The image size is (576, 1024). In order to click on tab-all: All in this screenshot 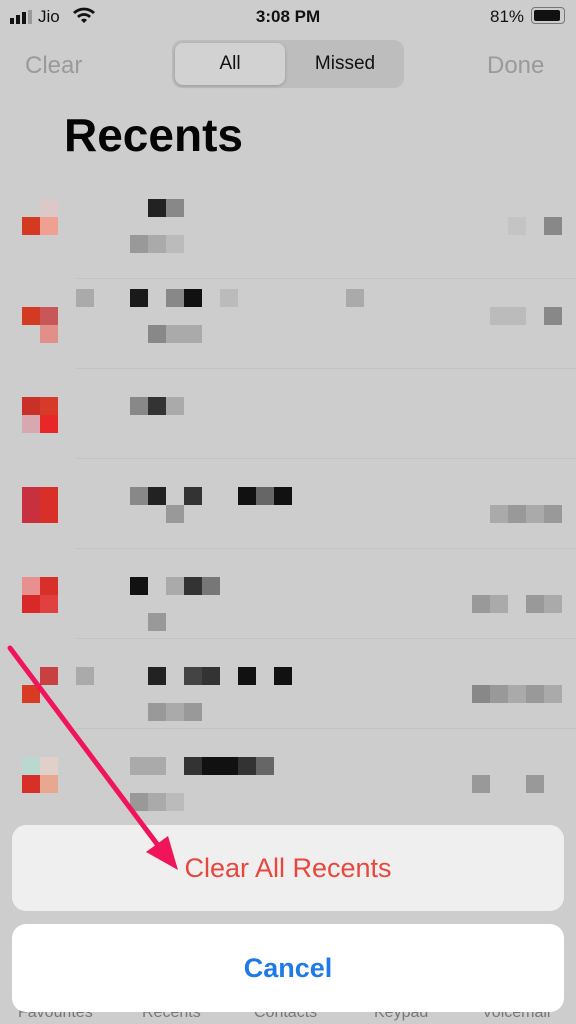, I will do `click(230, 64)`.